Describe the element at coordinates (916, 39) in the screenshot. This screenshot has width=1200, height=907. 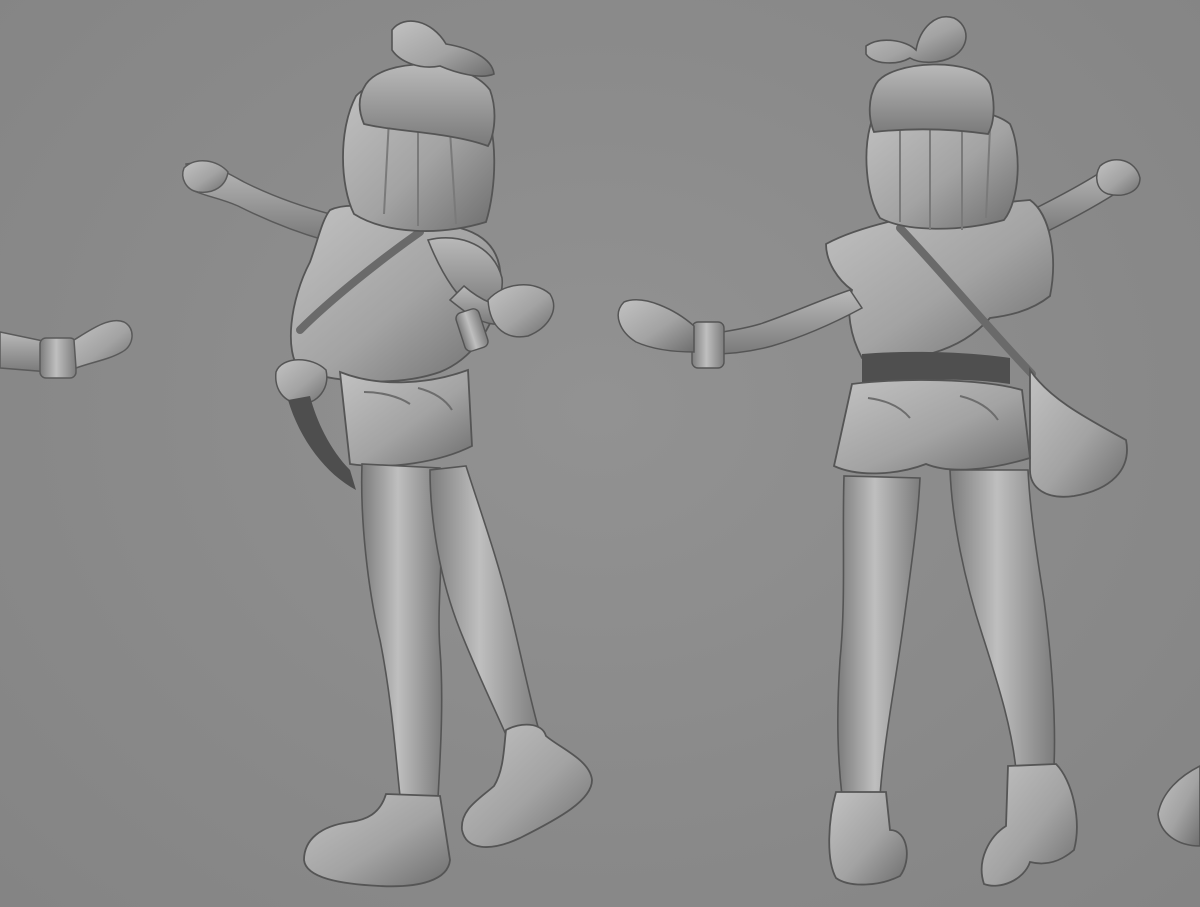
I see `bow-icon` at that location.